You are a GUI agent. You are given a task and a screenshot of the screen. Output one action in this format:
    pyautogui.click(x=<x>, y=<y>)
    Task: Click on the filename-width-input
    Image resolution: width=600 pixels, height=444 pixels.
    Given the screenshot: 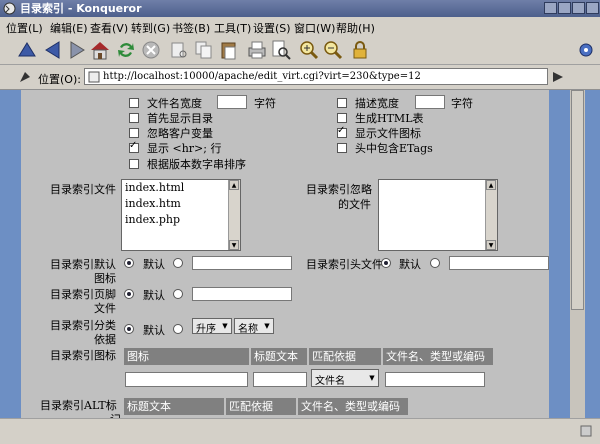 What is the action you would take?
    pyautogui.click(x=232, y=102)
    